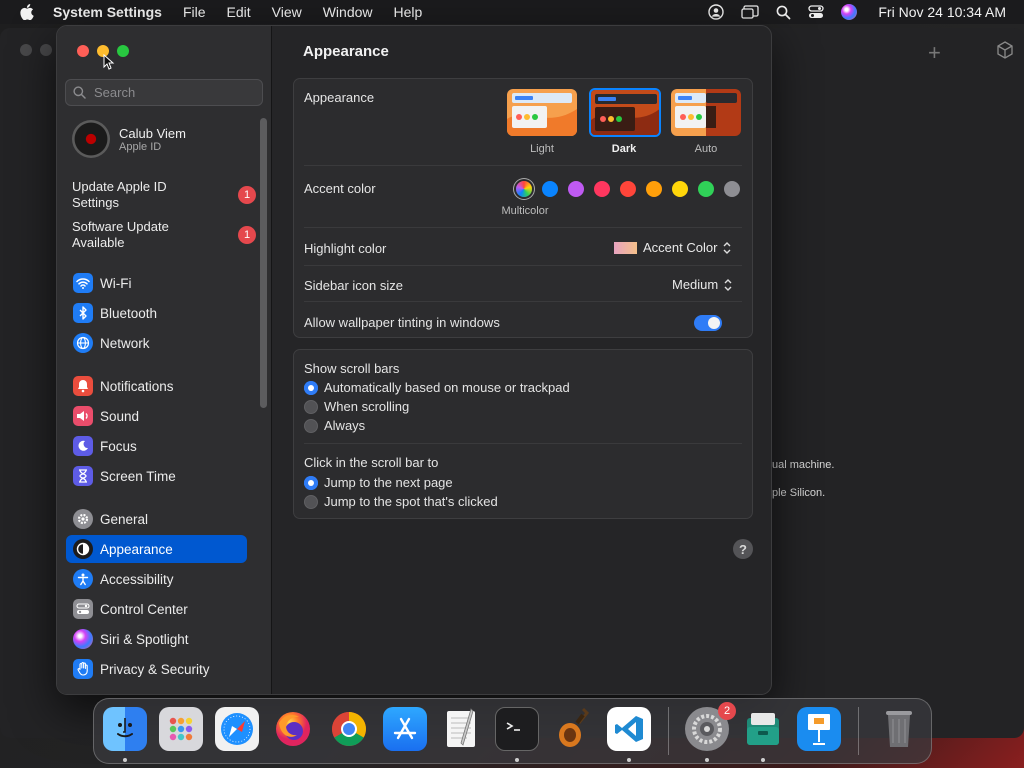  What do you see at coordinates (287, 12) in the screenshot?
I see `menu-view: View` at bounding box center [287, 12].